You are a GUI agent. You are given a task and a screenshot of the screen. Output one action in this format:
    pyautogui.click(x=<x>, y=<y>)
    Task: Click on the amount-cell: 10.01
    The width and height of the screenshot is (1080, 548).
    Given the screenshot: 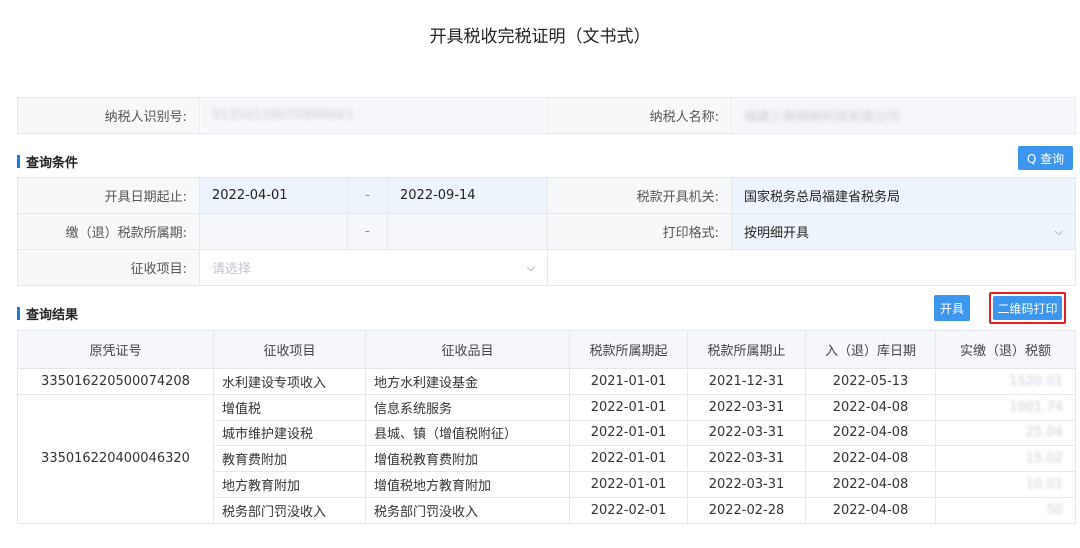 What is the action you would take?
    pyautogui.click(x=1005, y=484)
    